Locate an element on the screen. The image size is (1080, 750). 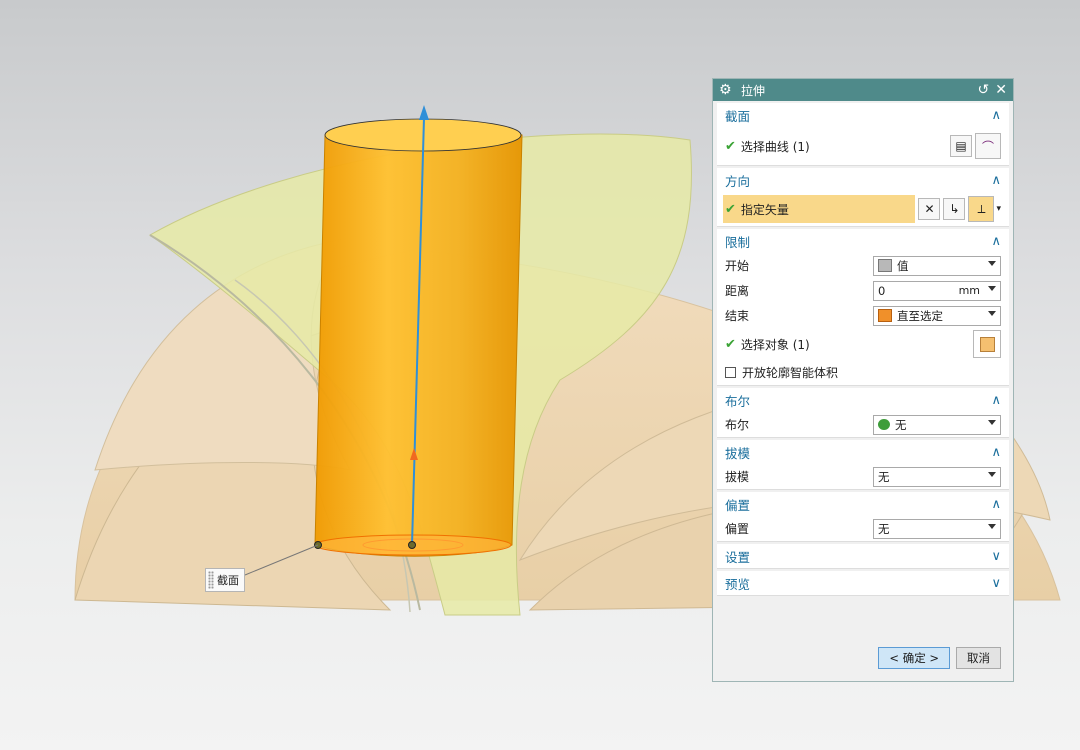
reset-icon: ↺ is located at coordinates (984, 90).